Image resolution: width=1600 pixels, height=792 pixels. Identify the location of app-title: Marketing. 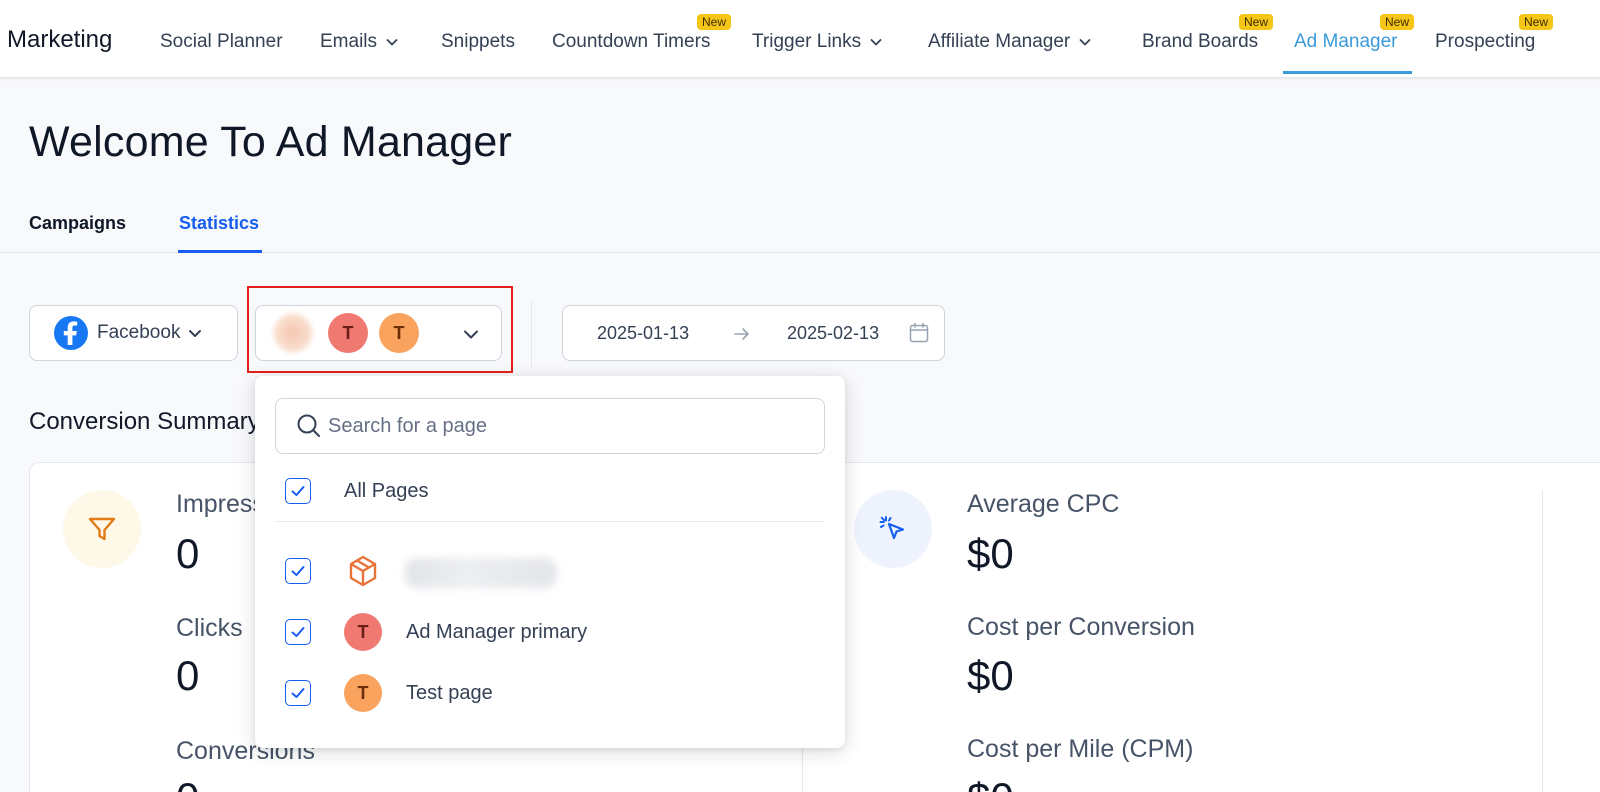
(60, 39).